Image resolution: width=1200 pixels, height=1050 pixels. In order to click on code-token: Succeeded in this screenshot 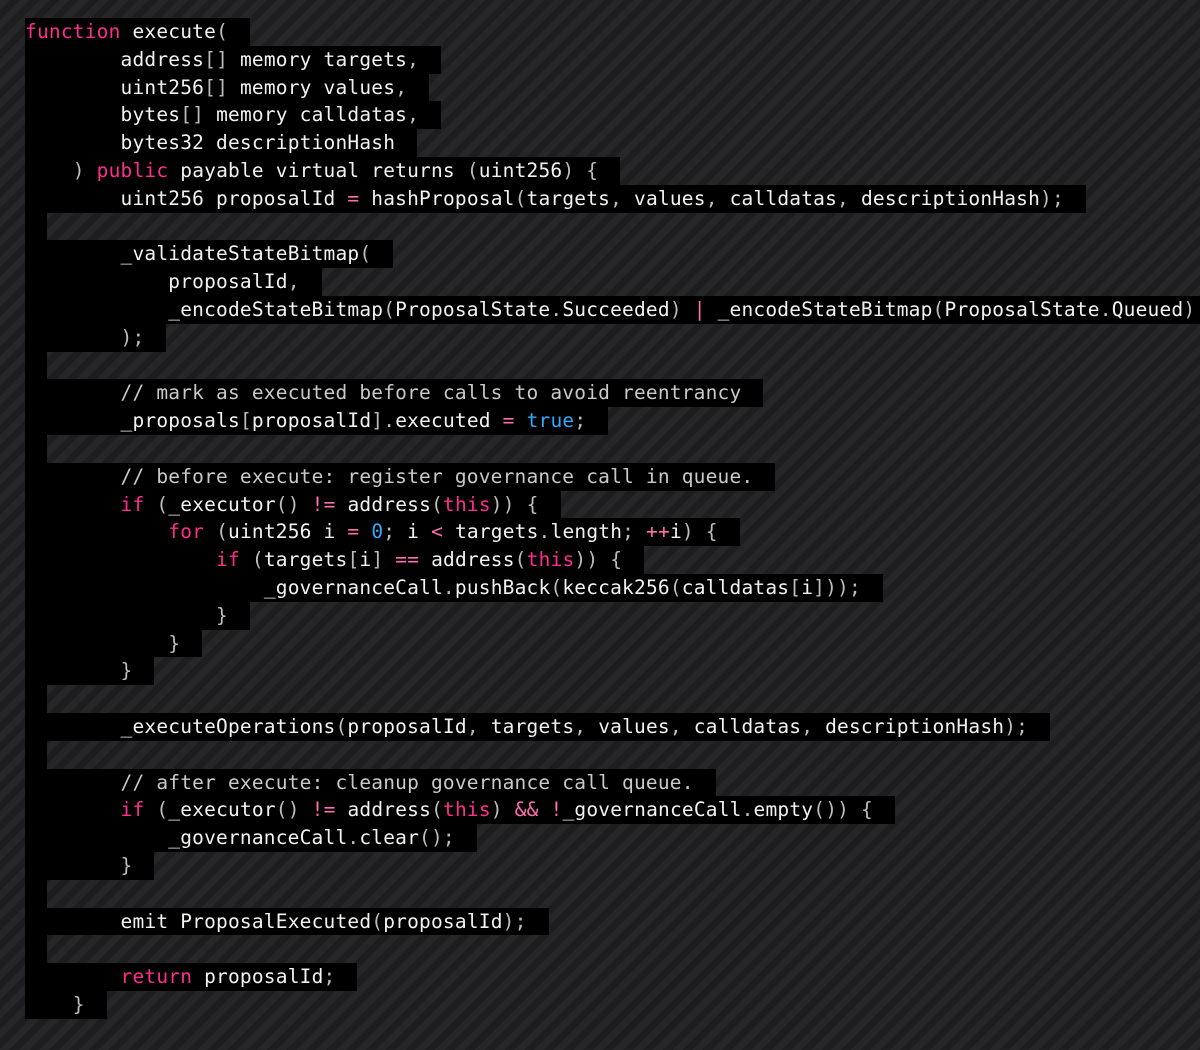, I will do `click(616, 309)`.